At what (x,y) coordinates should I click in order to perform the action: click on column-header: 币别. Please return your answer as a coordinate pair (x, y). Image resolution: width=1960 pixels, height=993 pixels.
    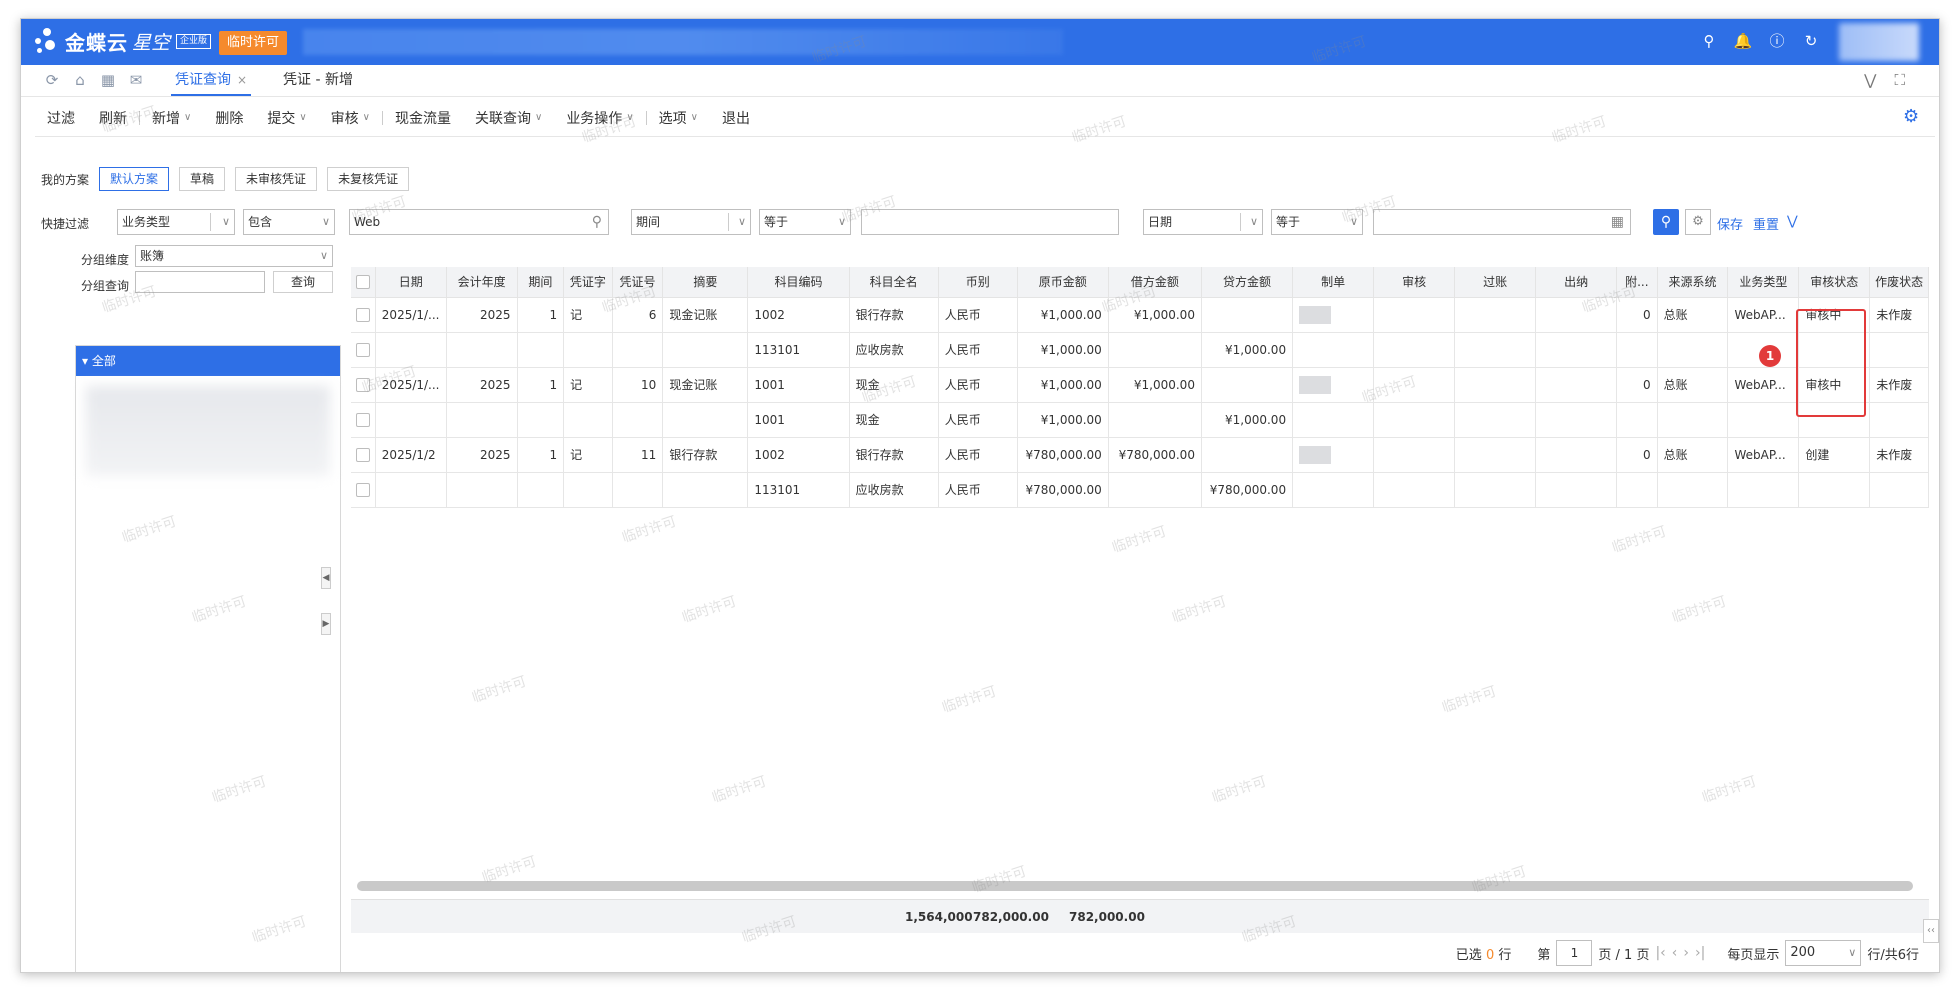
    Looking at the image, I should click on (978, 282).